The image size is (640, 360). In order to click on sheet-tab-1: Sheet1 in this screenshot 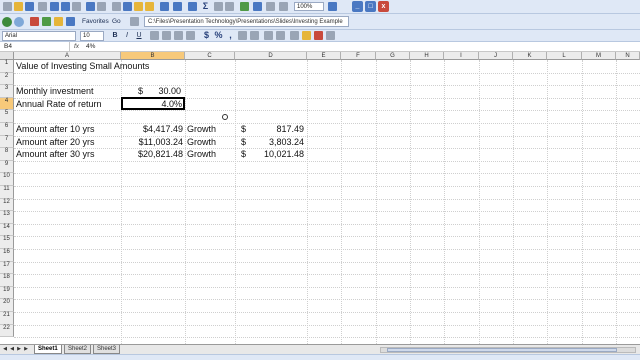, I will do `click(48, 349)`.